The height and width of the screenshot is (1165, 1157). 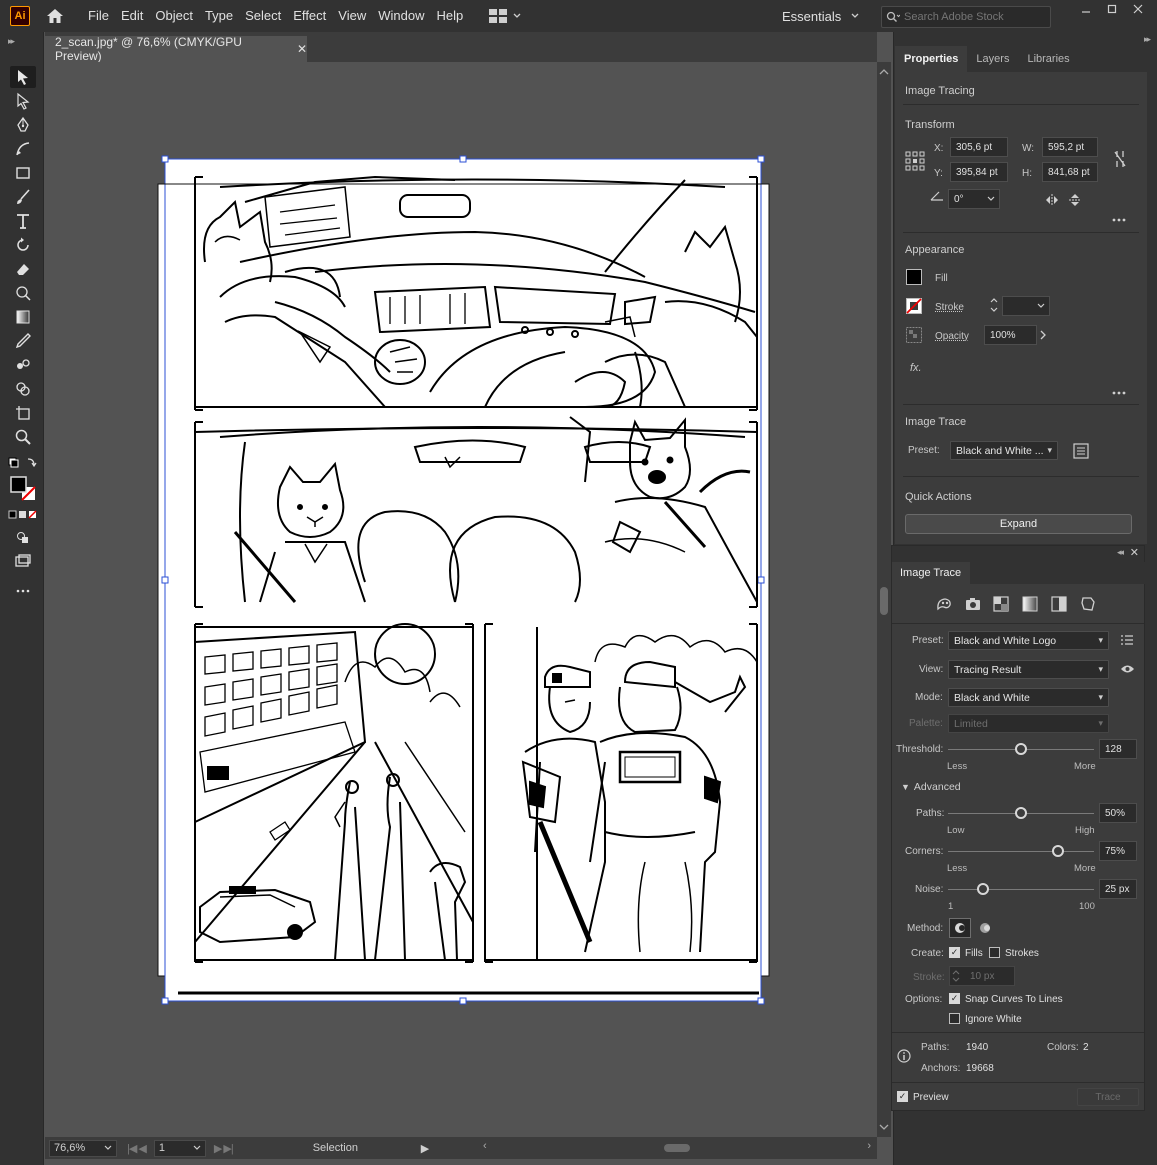 I want to click on preview-checkbox: ✓, so click(x=902, y=1096).